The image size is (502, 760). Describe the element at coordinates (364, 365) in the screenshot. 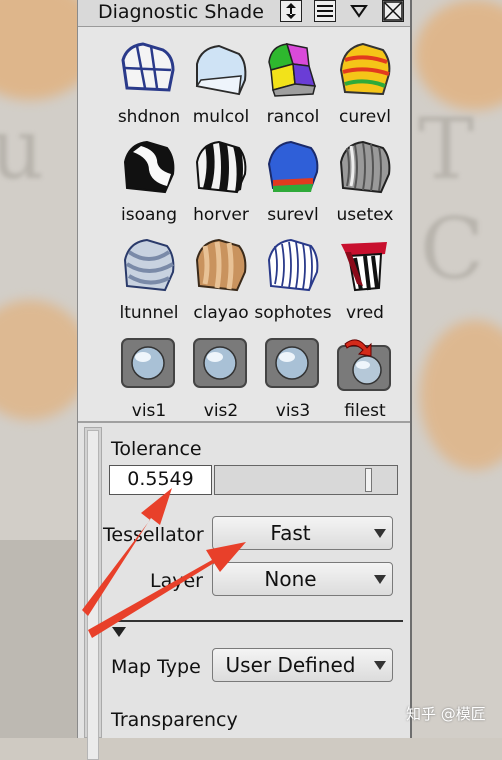

I see `sphere-arrow-icon` at that location.